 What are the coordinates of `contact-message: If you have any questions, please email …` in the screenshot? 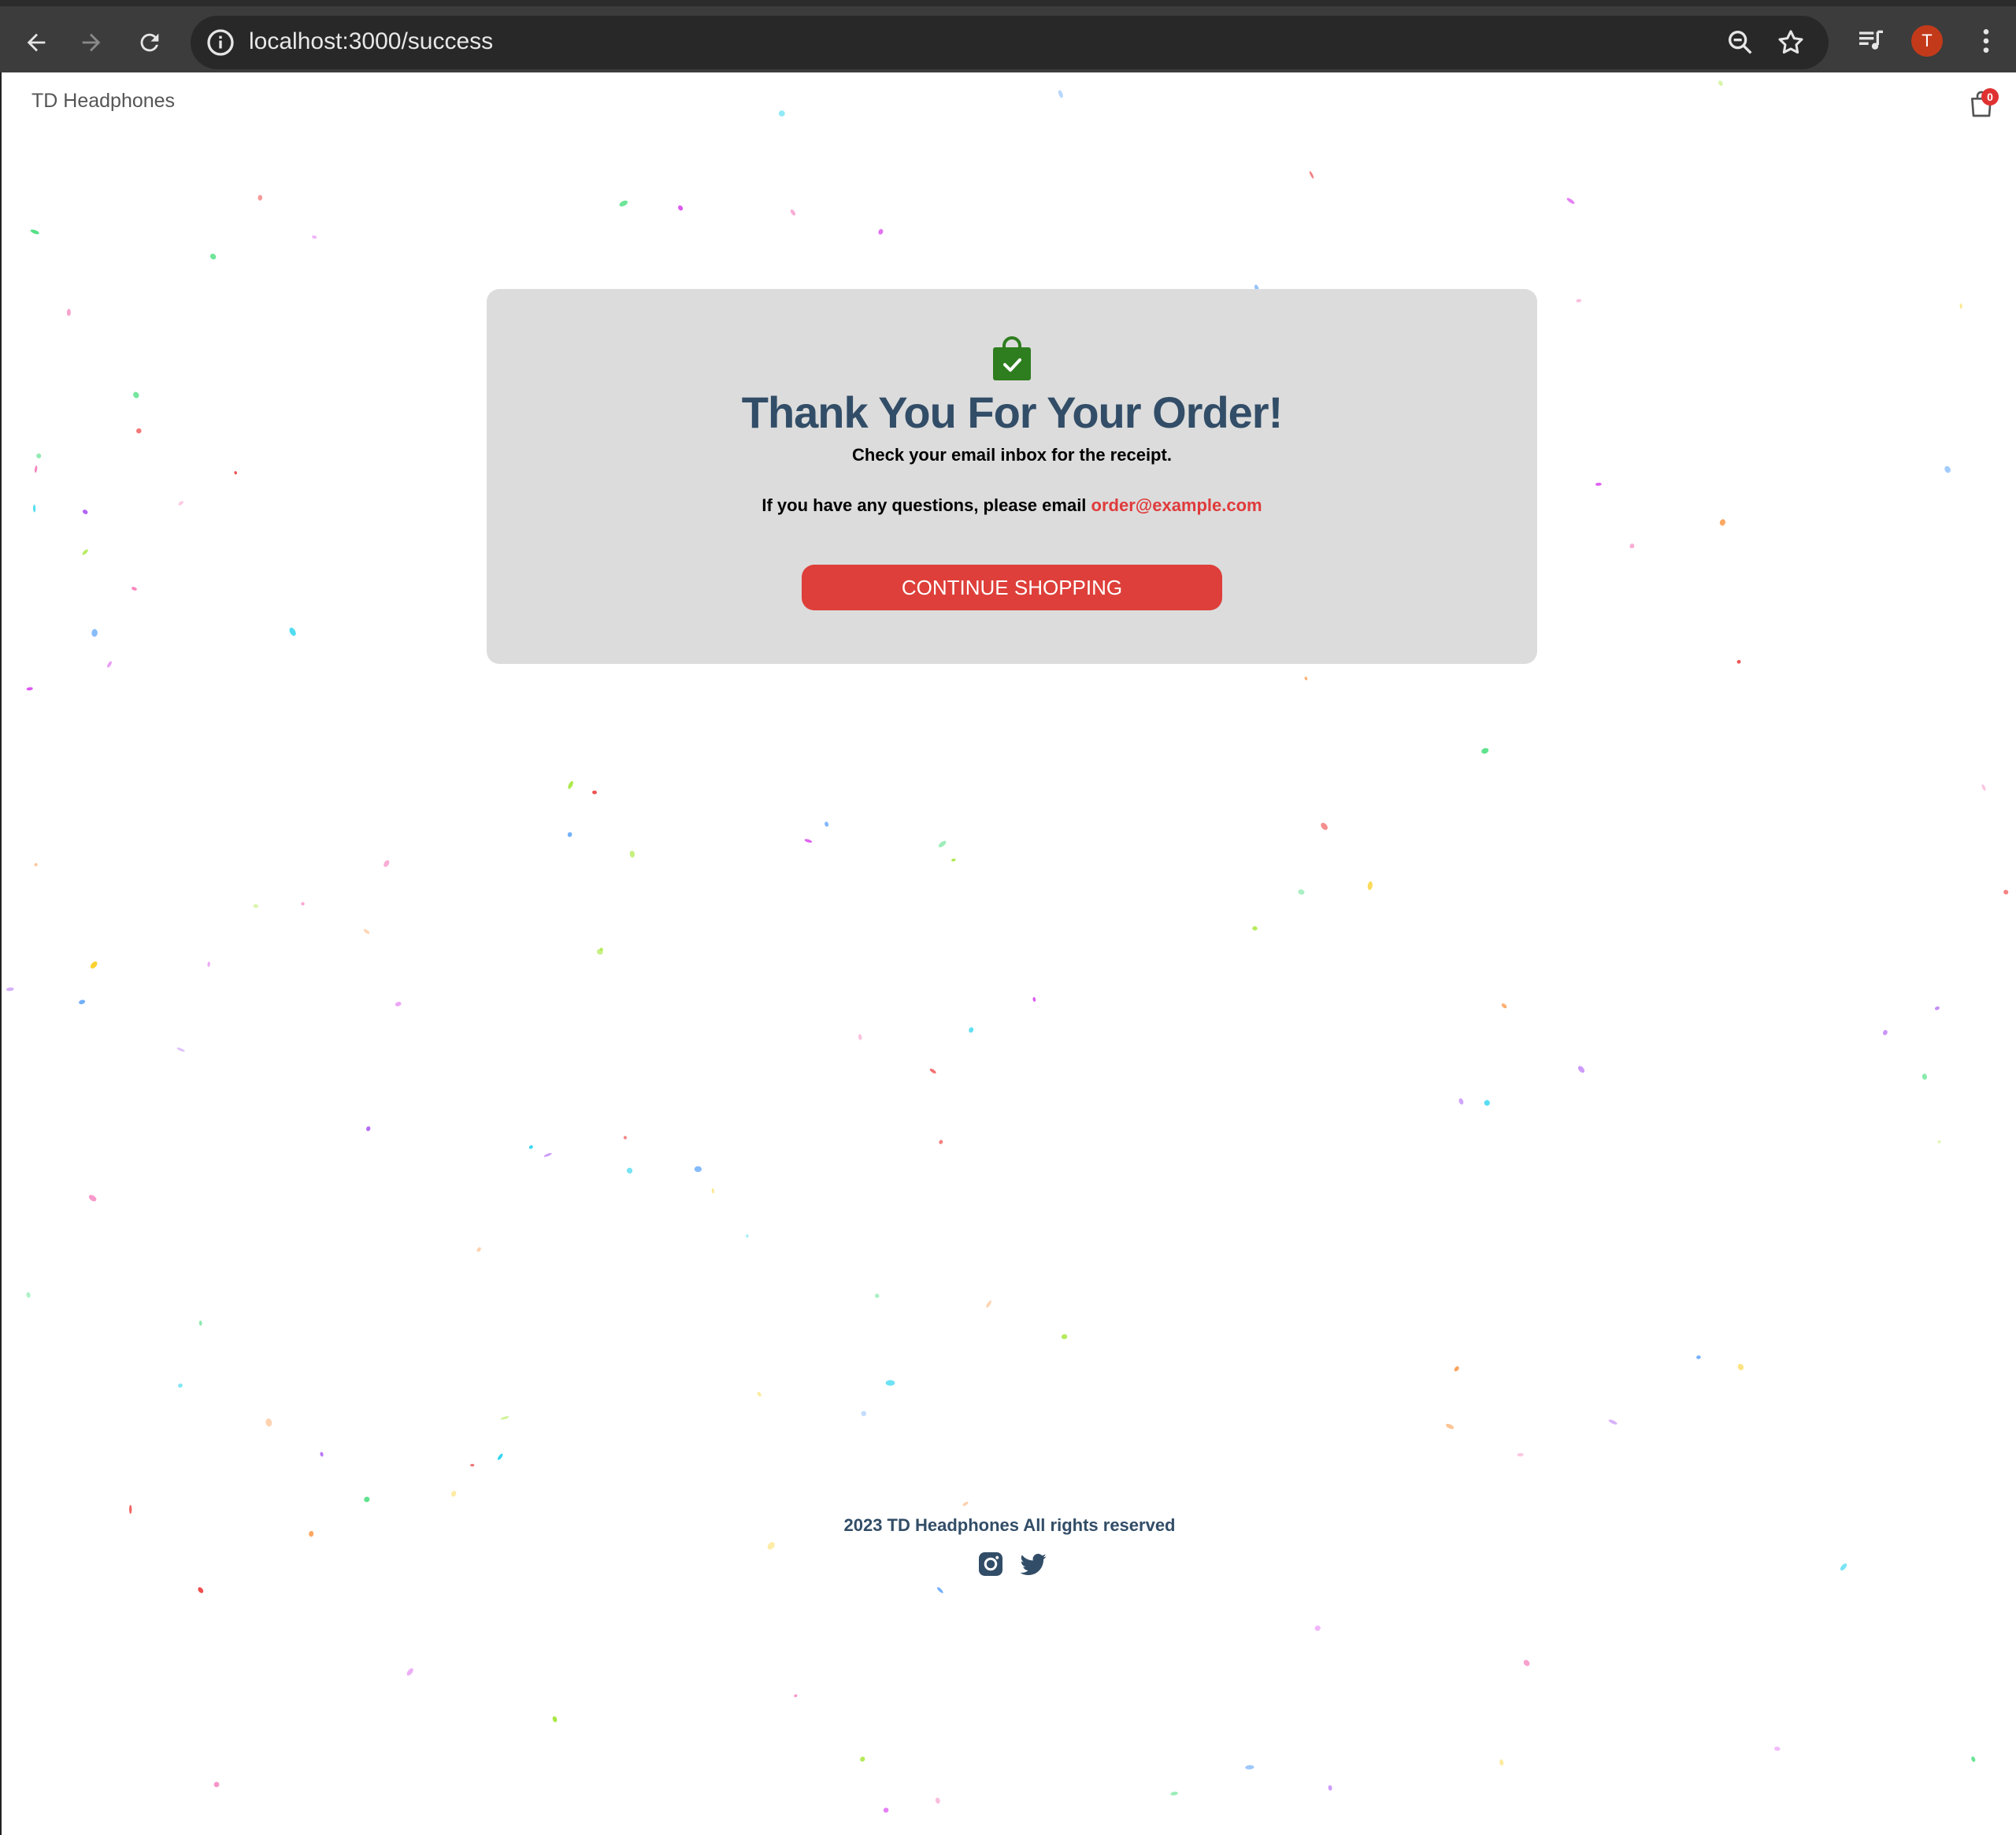 It's located at (1012, 505).